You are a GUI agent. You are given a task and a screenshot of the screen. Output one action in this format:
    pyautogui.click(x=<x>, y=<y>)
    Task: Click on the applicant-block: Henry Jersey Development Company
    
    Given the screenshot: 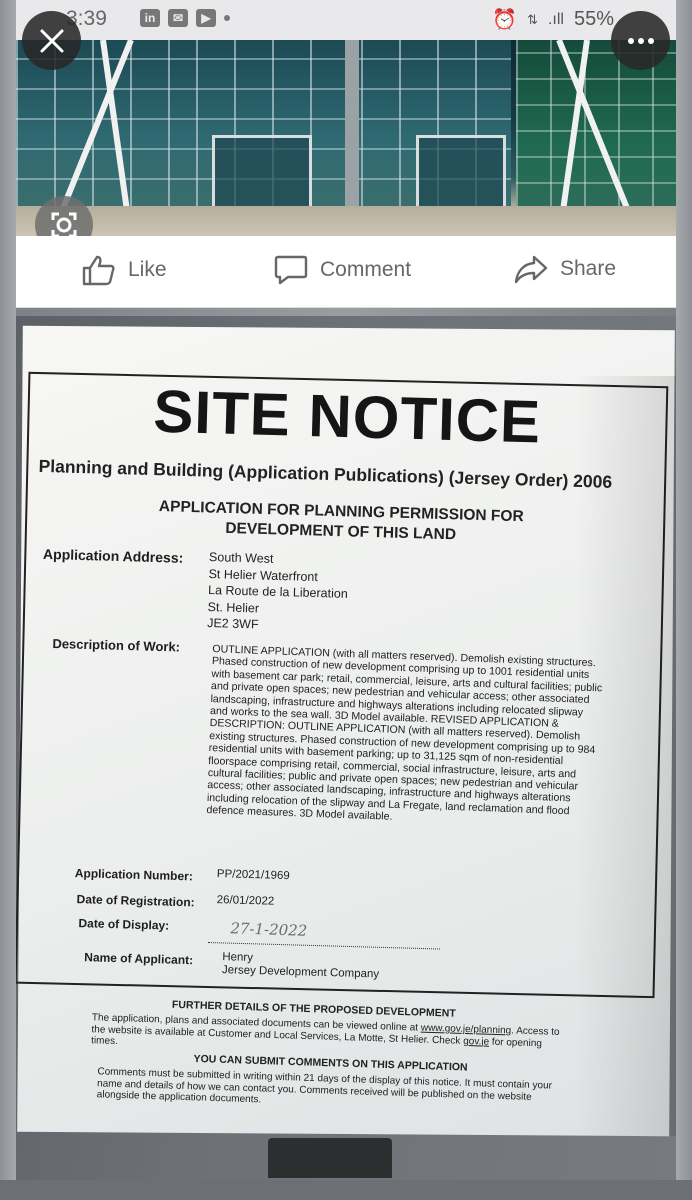 What is the action you would take?
    pyautogui.click(x=301, y=966)
    